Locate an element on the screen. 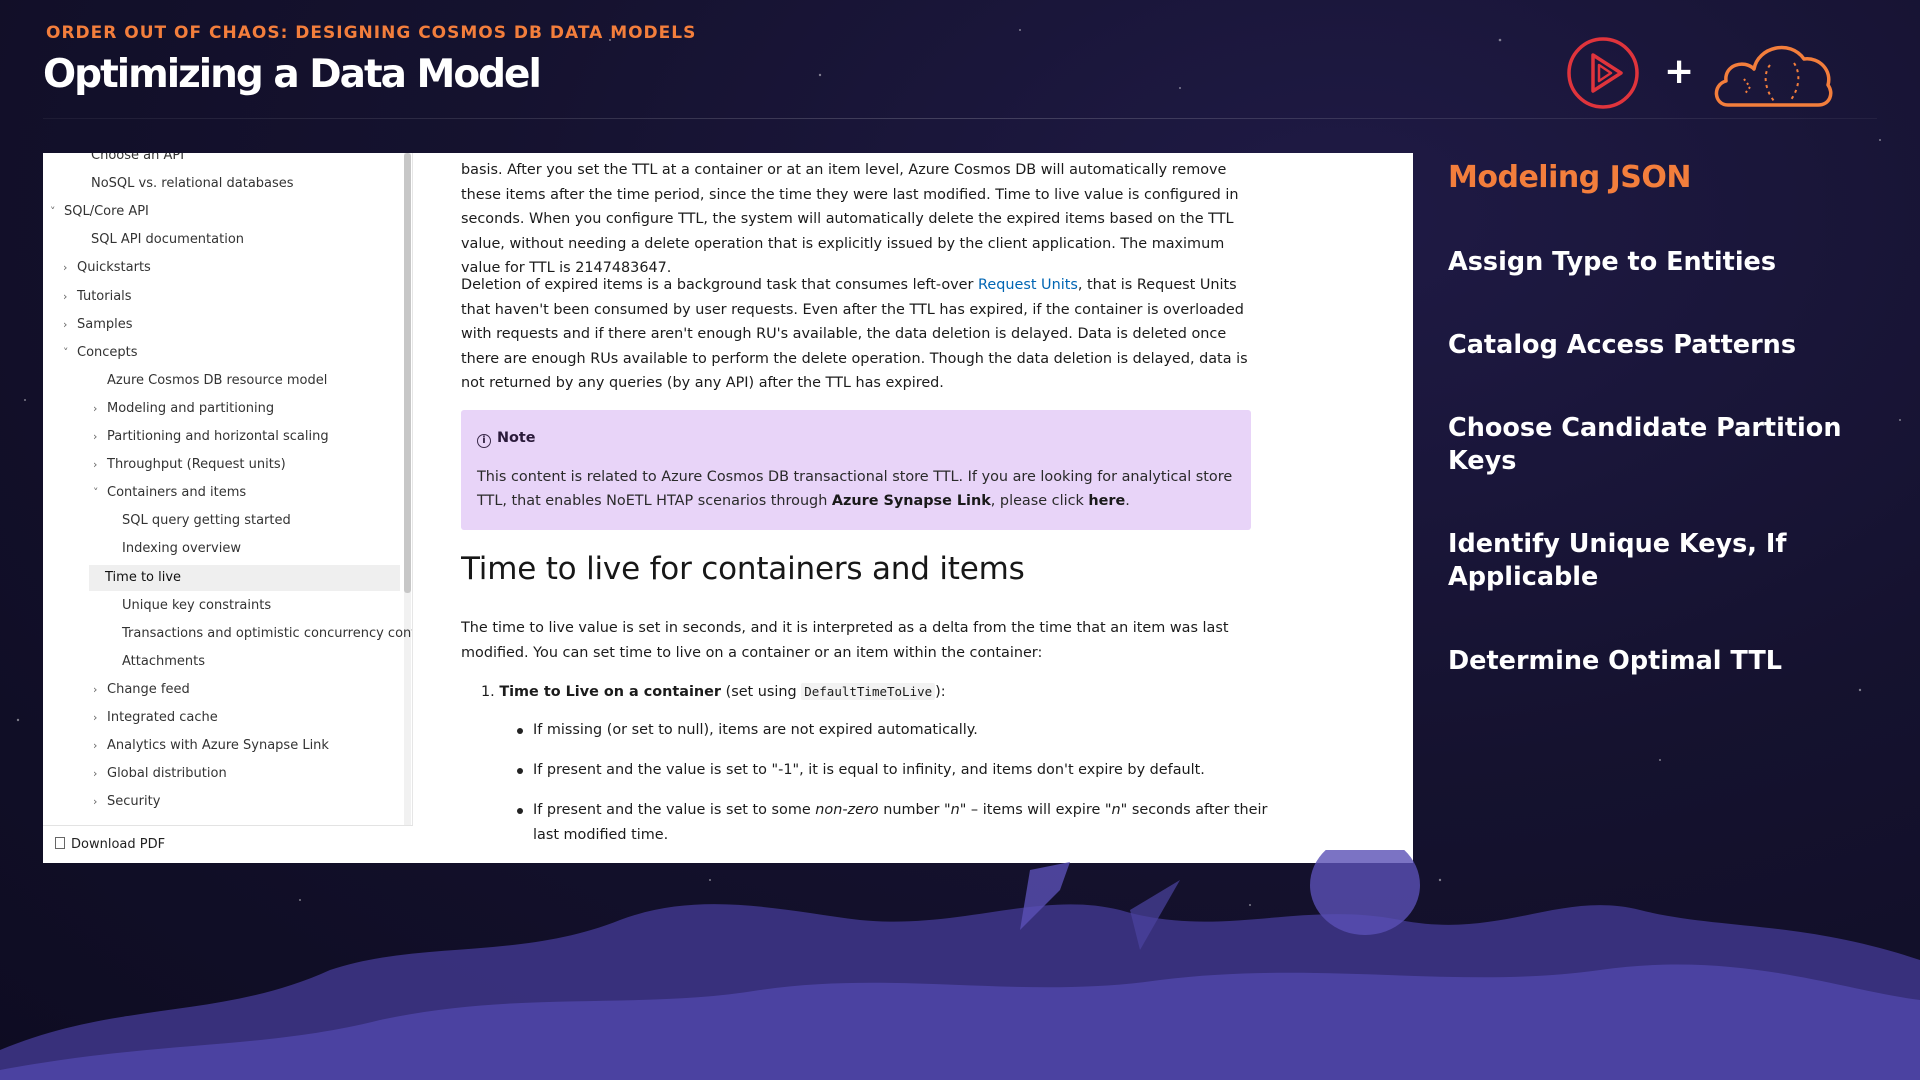 The width and height of the screenshot is (1920, 1080). toc-item: › Partitioning and horizontal scaling is located at coordinates (211, 437).